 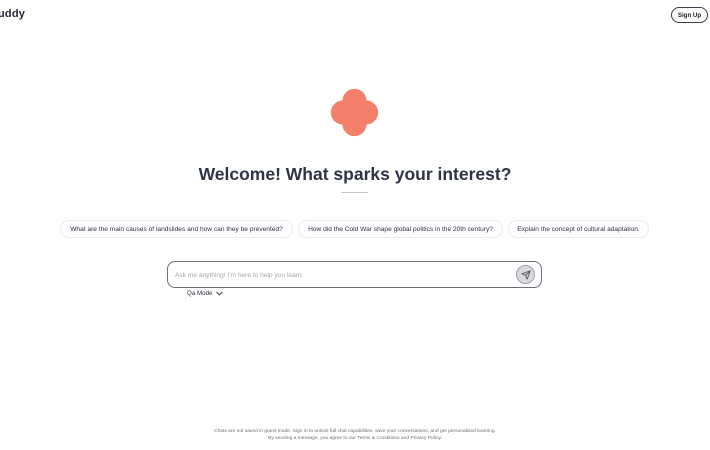 What do you see at coordinates (340, 275) in the screenshot?
I see `message-input` at bounding box center [340, 275].